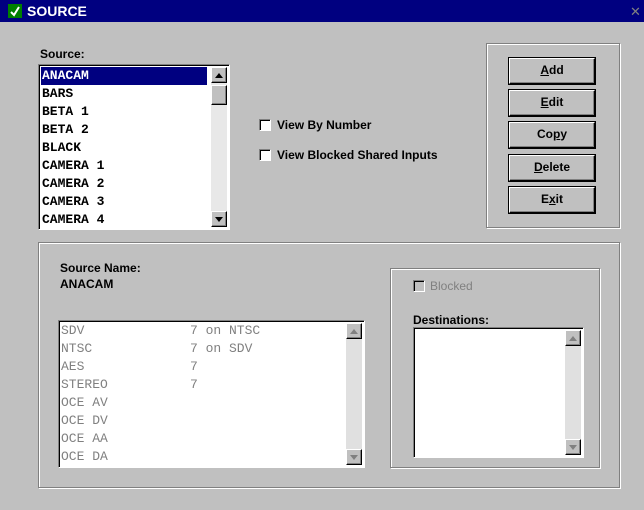 The image size is (644, 510). Describe the element at coordinates (451, 320) in the screenshot. I see `destinations-label: Destinations:` at that location.